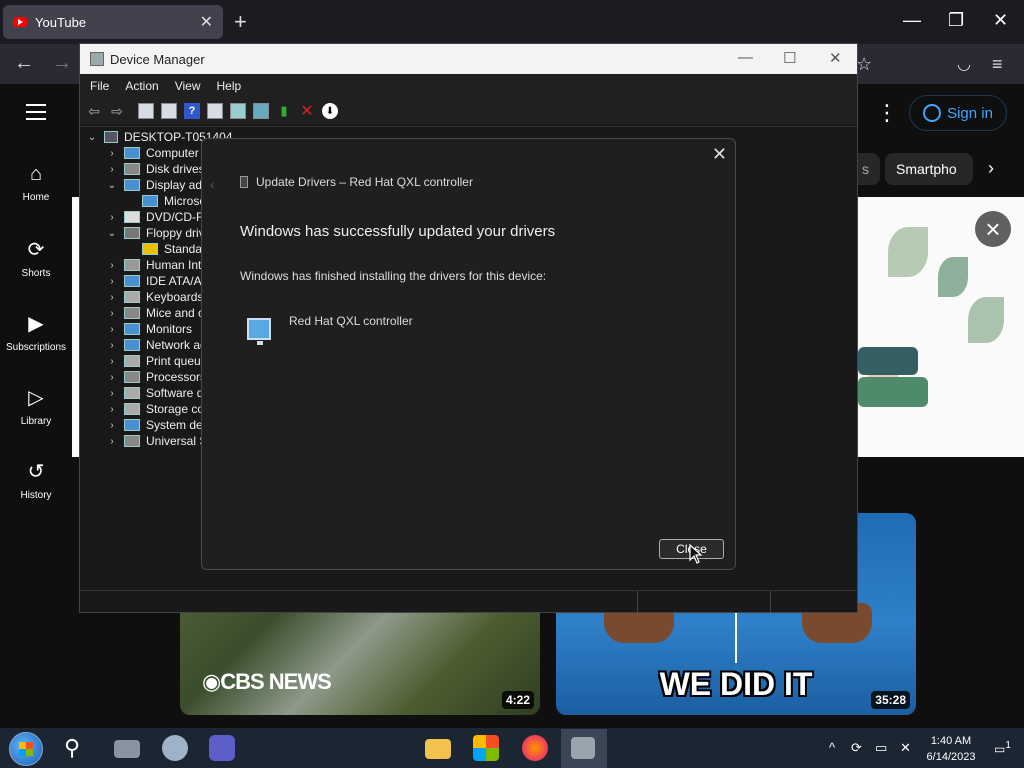  Describe the element at coordinates (192, 111) in the screenshot. I see `help-icon: ?` at that location.